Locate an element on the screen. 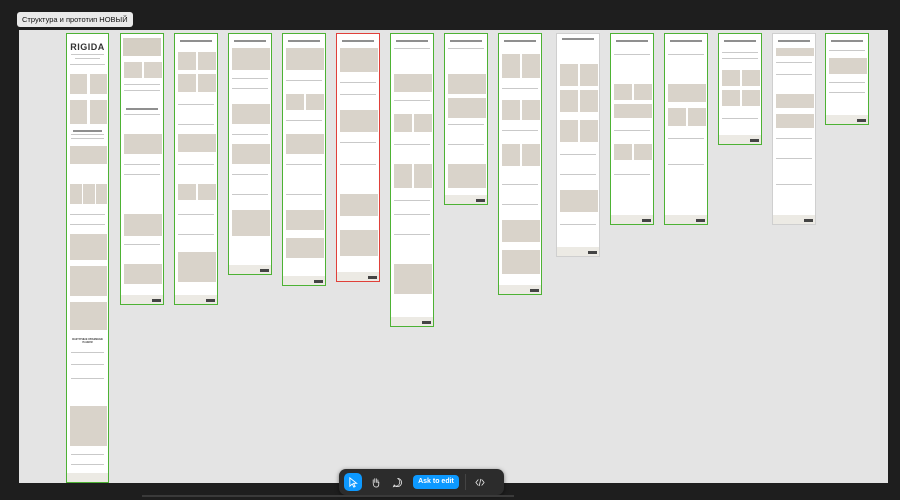 The height and width of the screenshot is (500, 900). hand-tool-button is located at coordinates (375, 482).